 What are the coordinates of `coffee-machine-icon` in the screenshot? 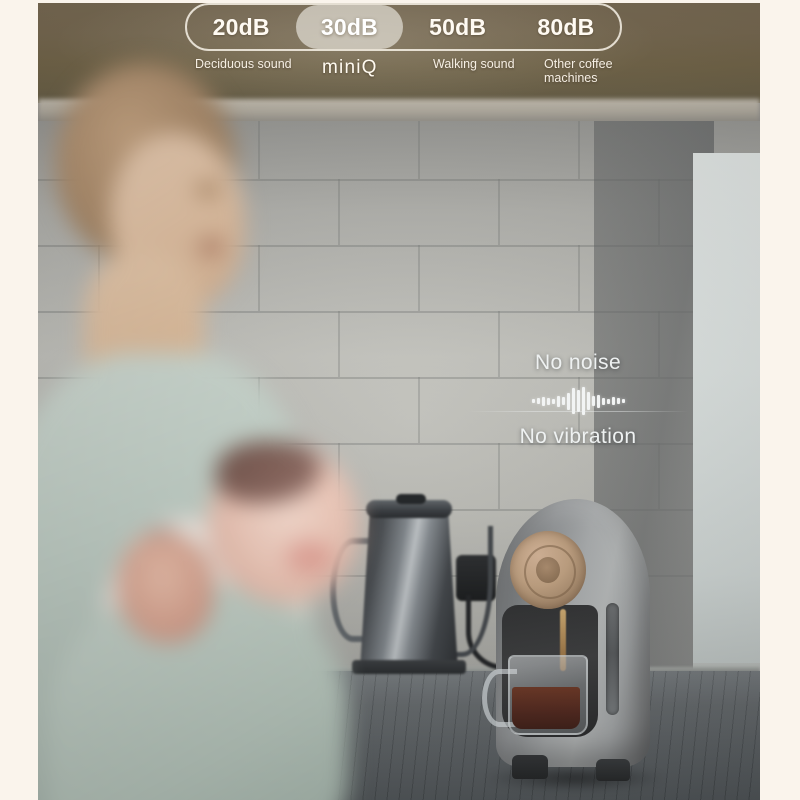 It's located at (568, 646).